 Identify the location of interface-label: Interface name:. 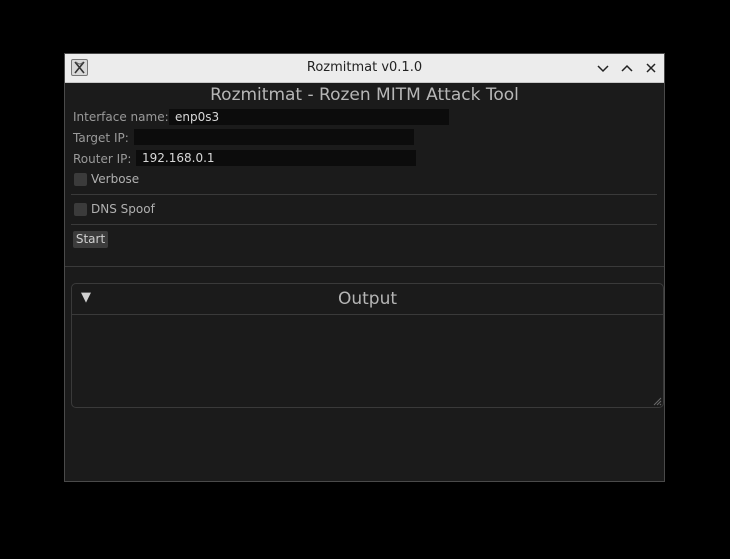
(121, 117).